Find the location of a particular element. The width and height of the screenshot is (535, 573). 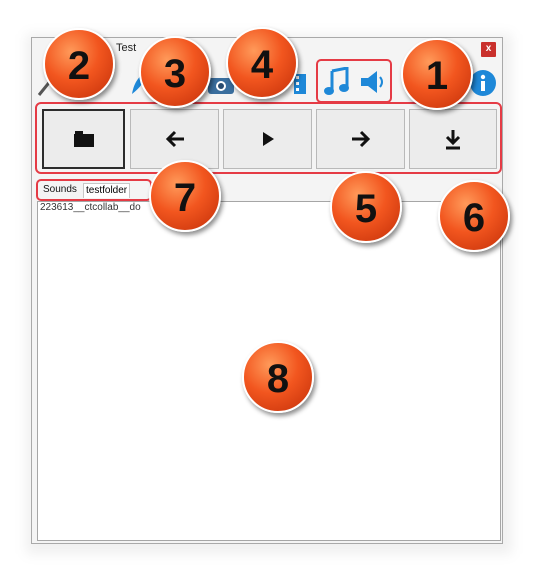

download-button is located at coordinates (453, 139).